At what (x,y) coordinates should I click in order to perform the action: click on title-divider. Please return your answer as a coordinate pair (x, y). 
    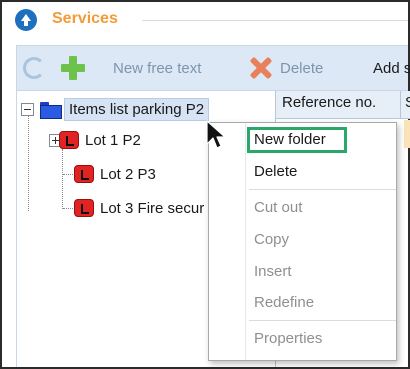
    Looking at the image, I should click on (275, 20).